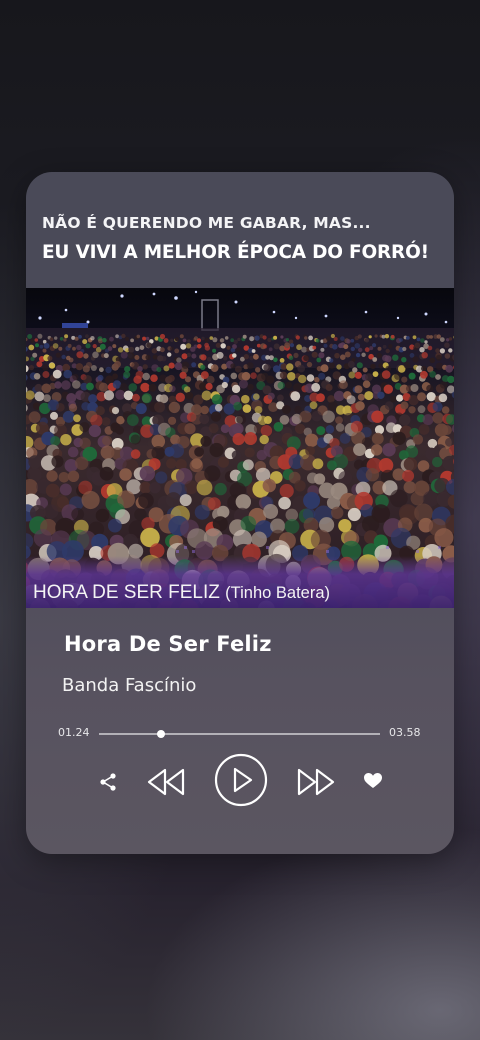 The width and height of the screenshot is (480, 1040). I want to click on like-button, so click(373, 781).